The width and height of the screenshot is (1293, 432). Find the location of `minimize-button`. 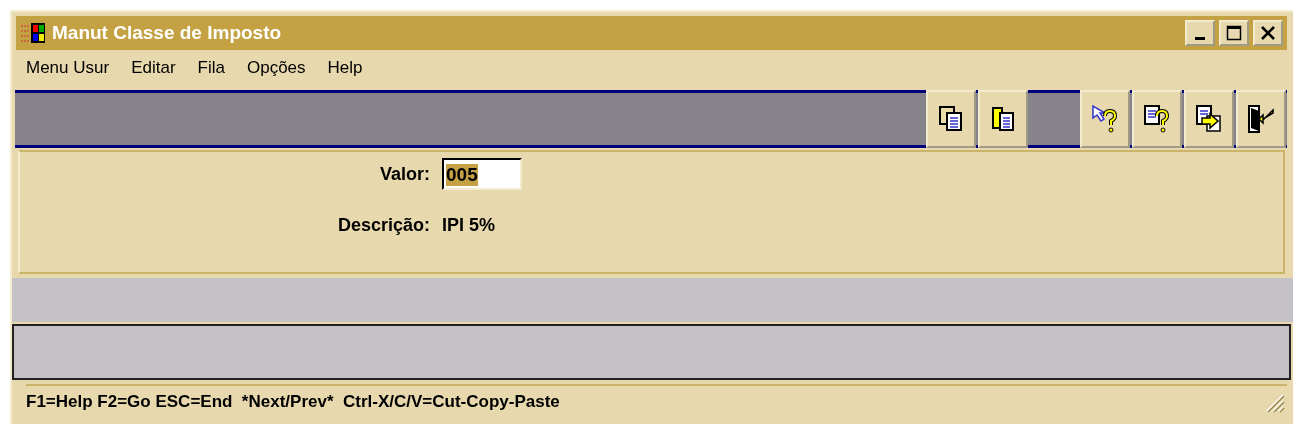

minimize-button is located at coordinates (1200, 33).